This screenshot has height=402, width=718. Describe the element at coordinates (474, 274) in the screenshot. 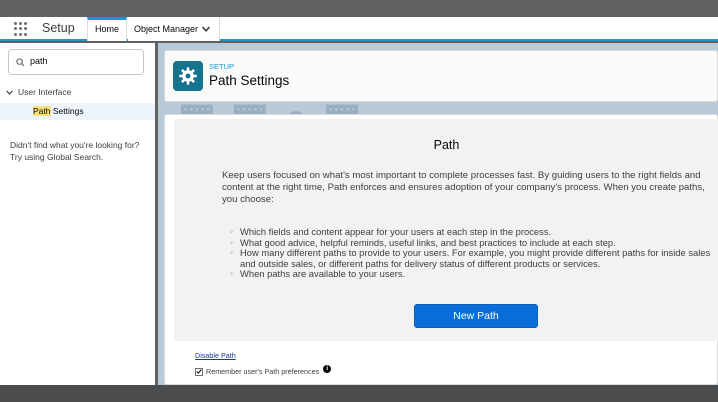

I see `list-item: When paths are available to your users.` at that location.